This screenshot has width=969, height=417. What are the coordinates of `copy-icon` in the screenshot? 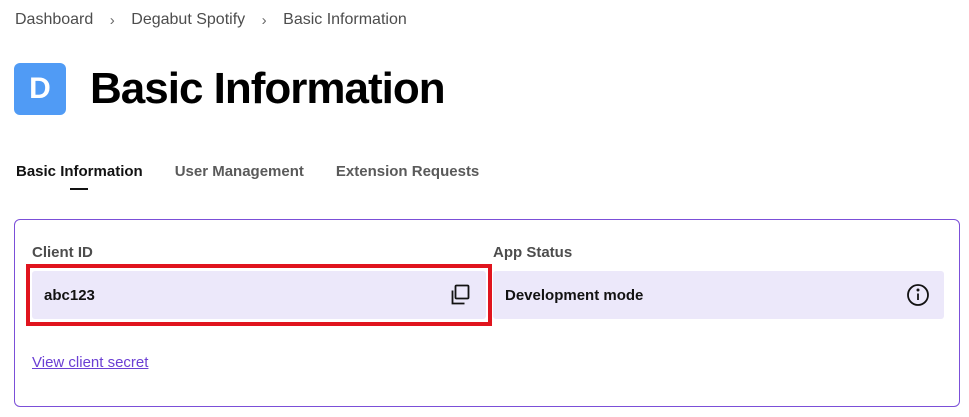 It's located at (460, 295).